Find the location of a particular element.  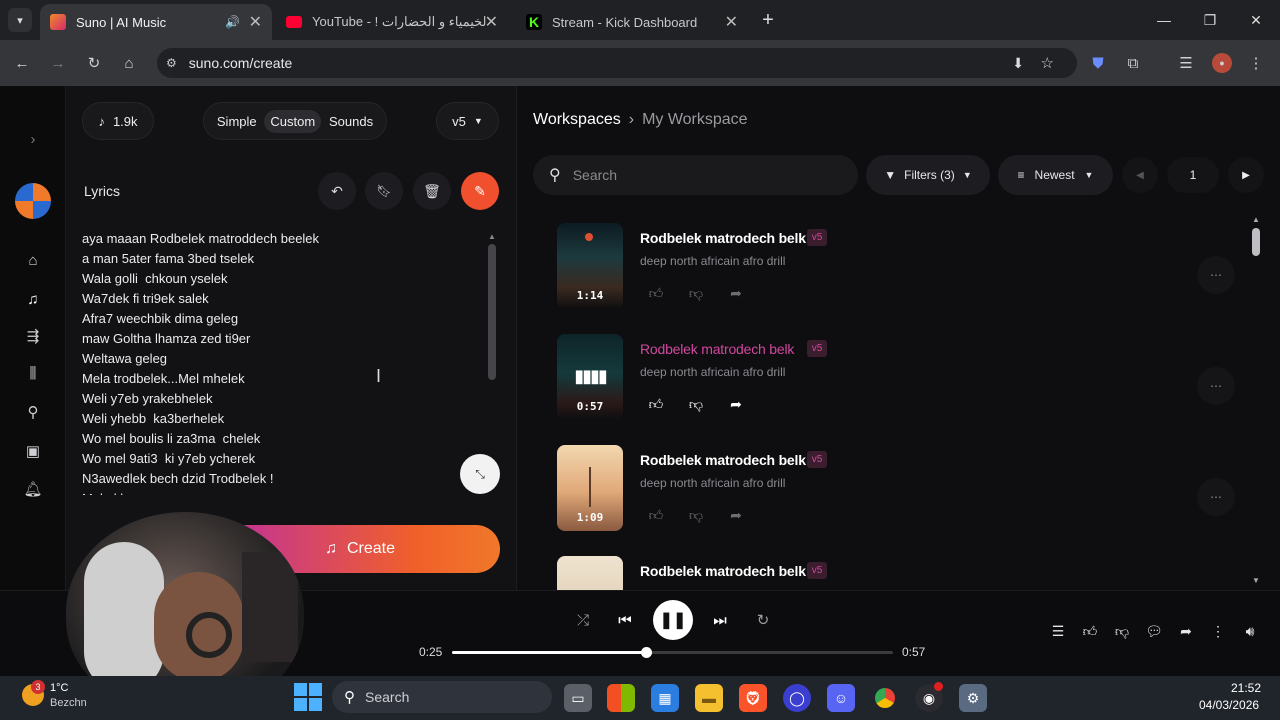

save-bookmark-icon: 🔖︎ is located at coordinates (384, 191).